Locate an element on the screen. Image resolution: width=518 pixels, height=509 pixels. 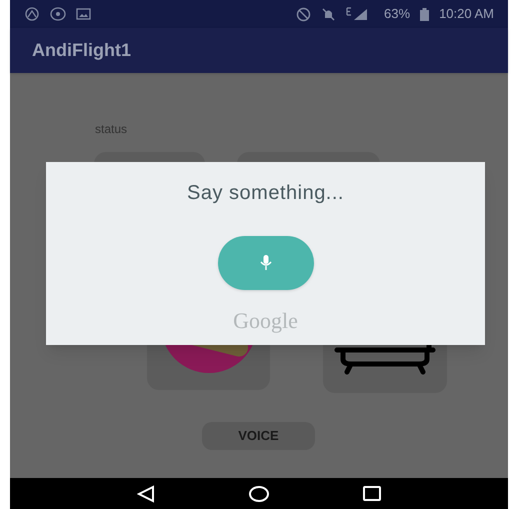
voice-button: VOICE is located at coordinates (258, 436).